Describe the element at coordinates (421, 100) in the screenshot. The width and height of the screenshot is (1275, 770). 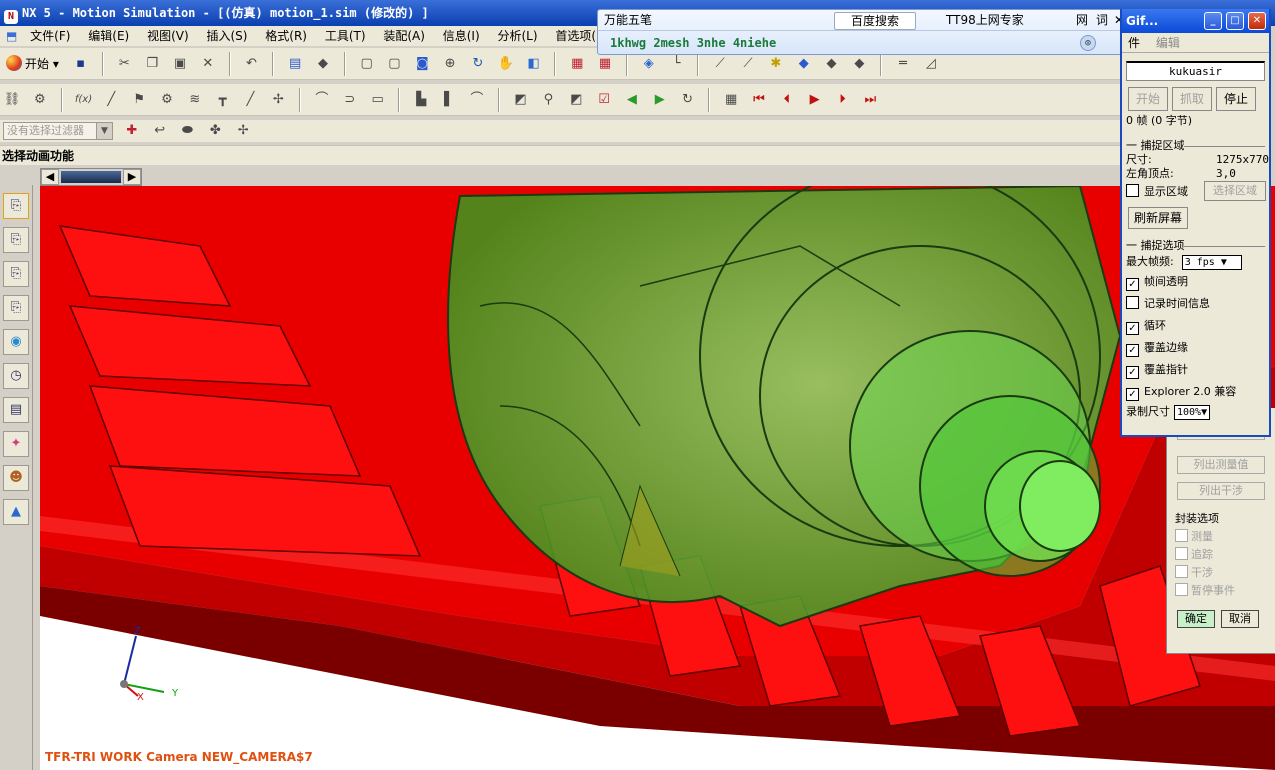
I see `solver-icon: ▙` at that location.